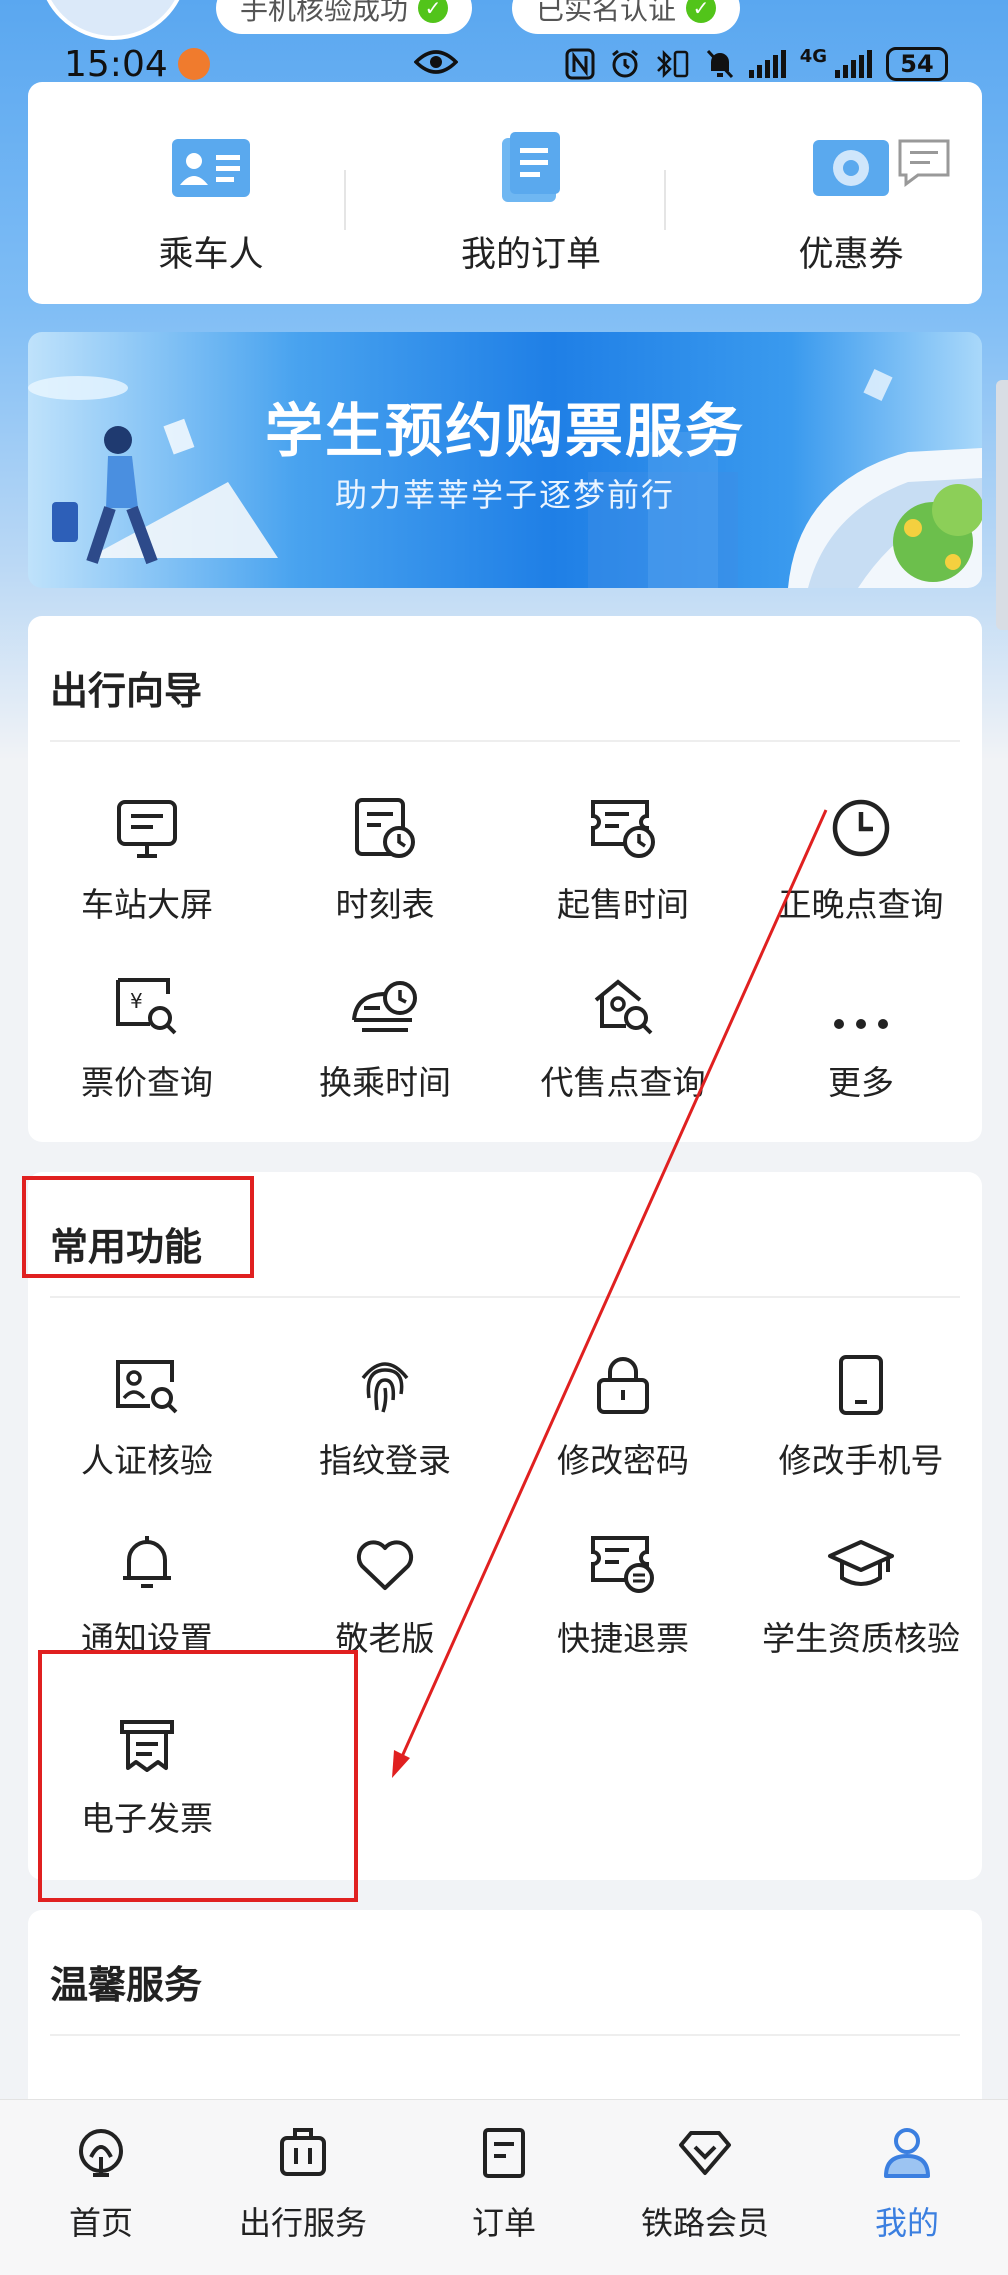 This screenshot has height=2275, width=1008. What do you see at coordinates (917, 64) in the screenshot?
I see `battery-indicator: 54` at bounding box center [917, 64].